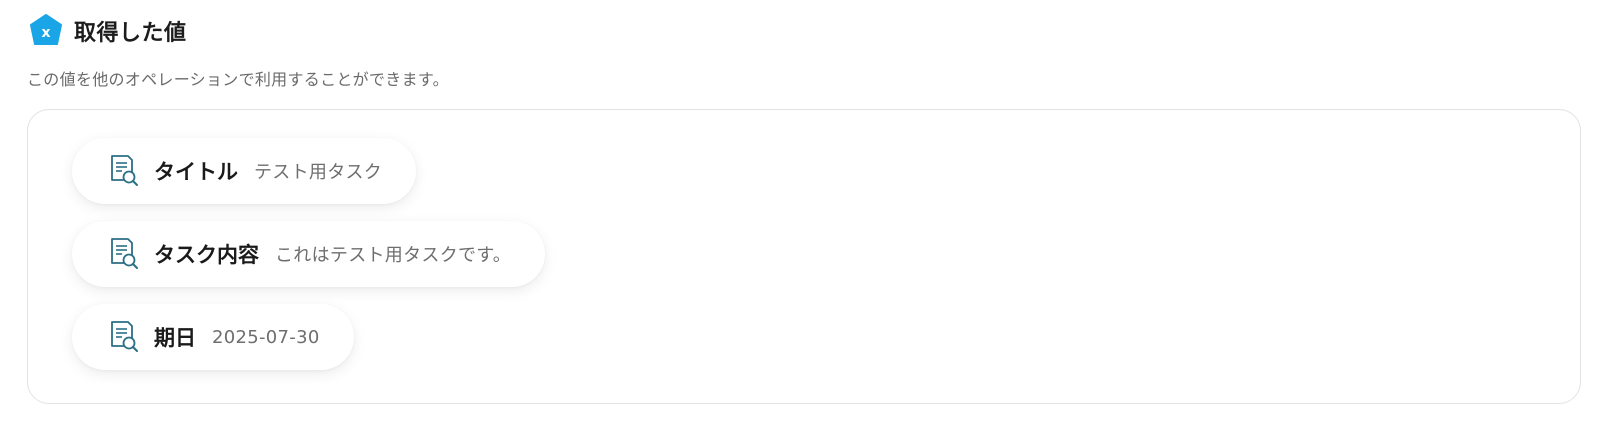  Describe the element at coordinates (244, 171) in the screenshot. I see `value-chip-title: タイトル テスト用タスク` at that location.